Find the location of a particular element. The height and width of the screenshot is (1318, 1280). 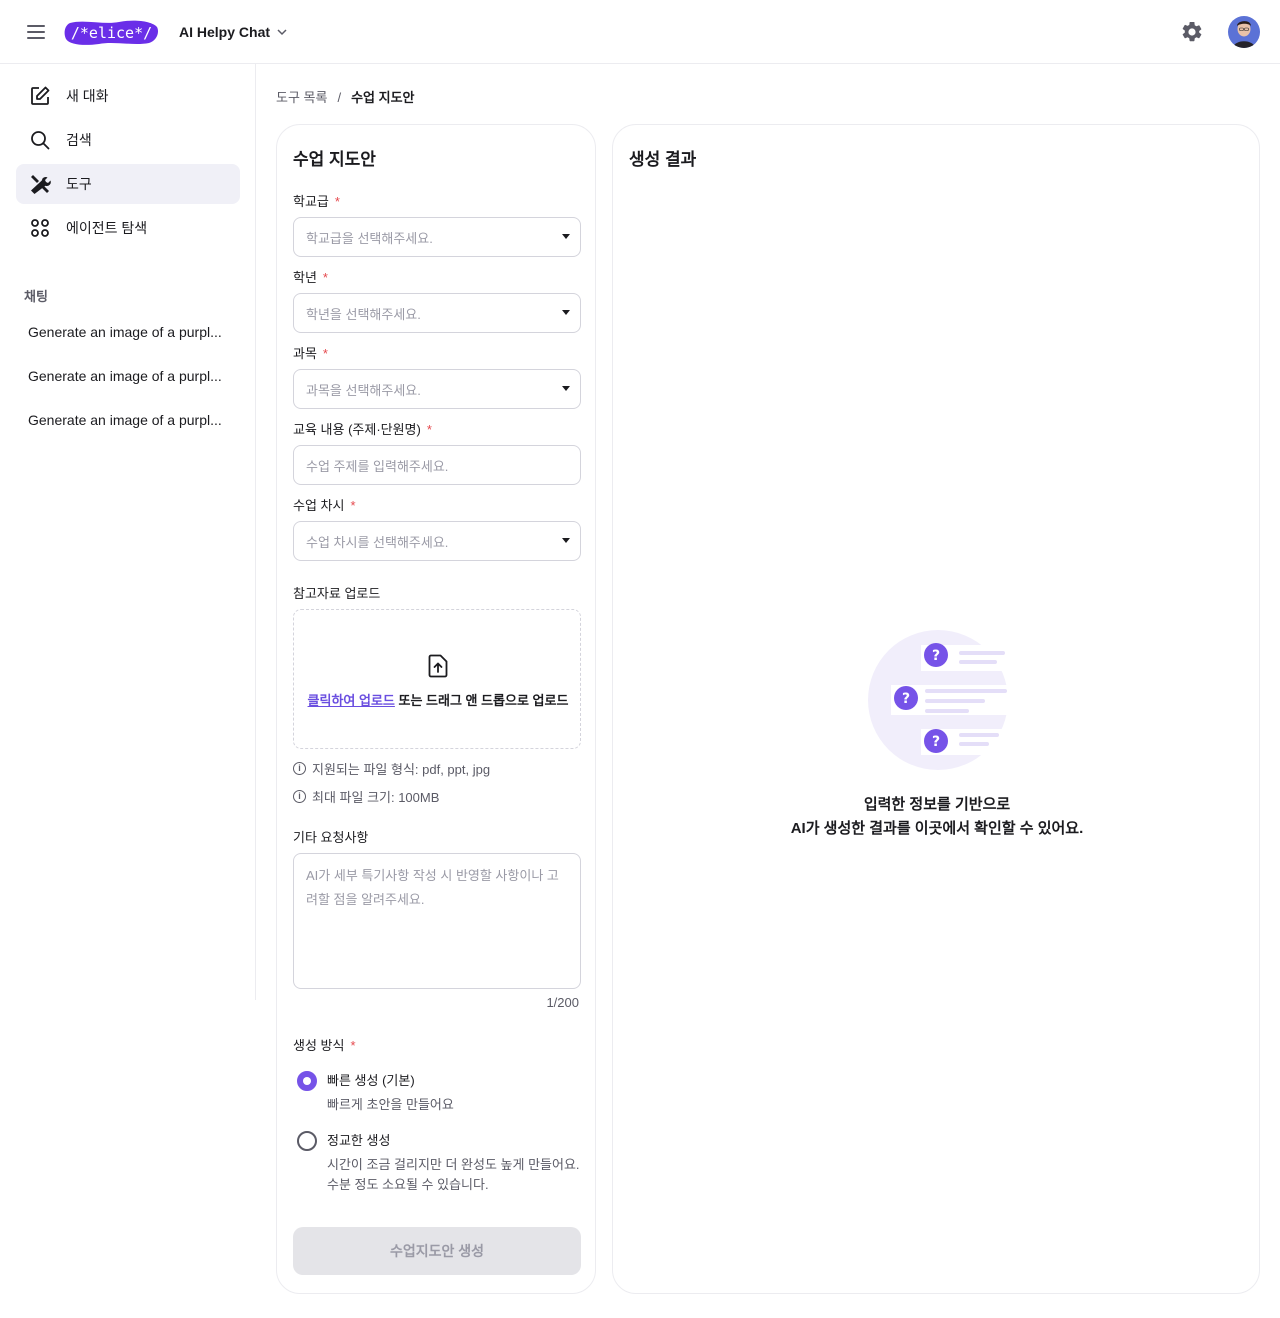

nav-label: 새 대화 is located at coordinates (87, 96).